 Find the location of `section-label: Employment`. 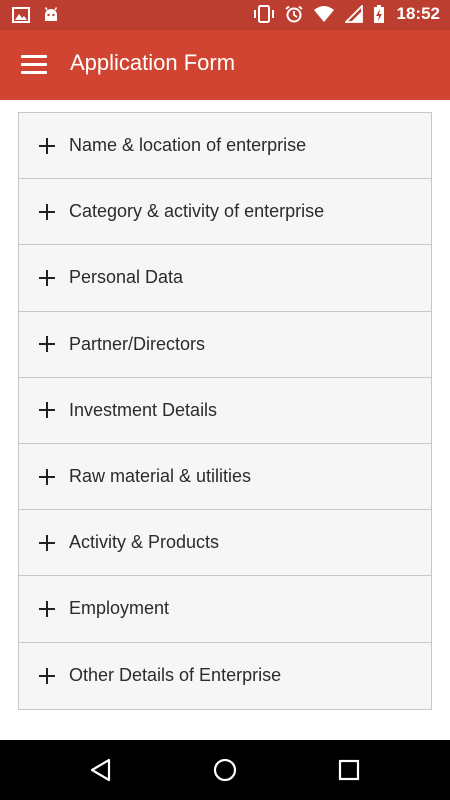

section-label: Employment is located at coordinates (119, 608).